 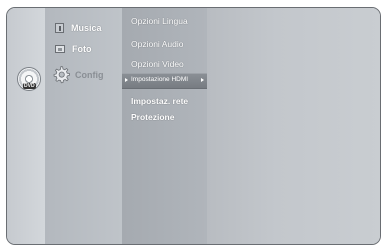 I want to click on photo-icon, so click(x=60, y=49).